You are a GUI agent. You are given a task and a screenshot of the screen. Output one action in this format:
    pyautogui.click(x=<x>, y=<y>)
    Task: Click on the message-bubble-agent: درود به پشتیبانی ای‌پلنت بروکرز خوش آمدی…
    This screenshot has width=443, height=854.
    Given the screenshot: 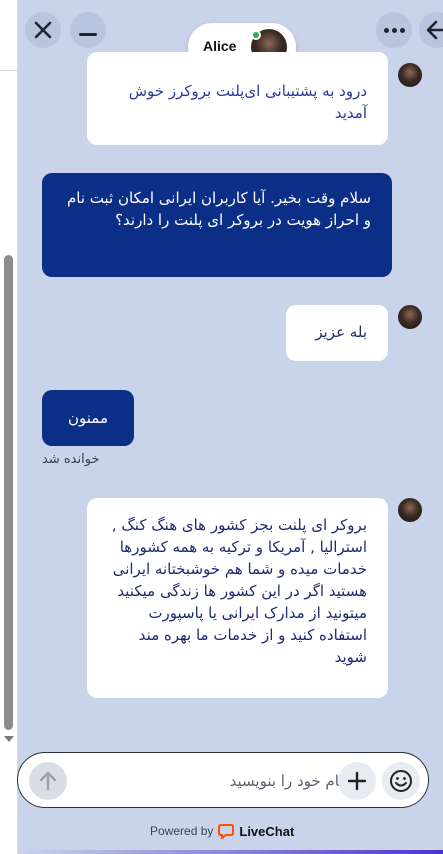 What is the action you would take?
    pyautogui.click(x=237, y=98)
    